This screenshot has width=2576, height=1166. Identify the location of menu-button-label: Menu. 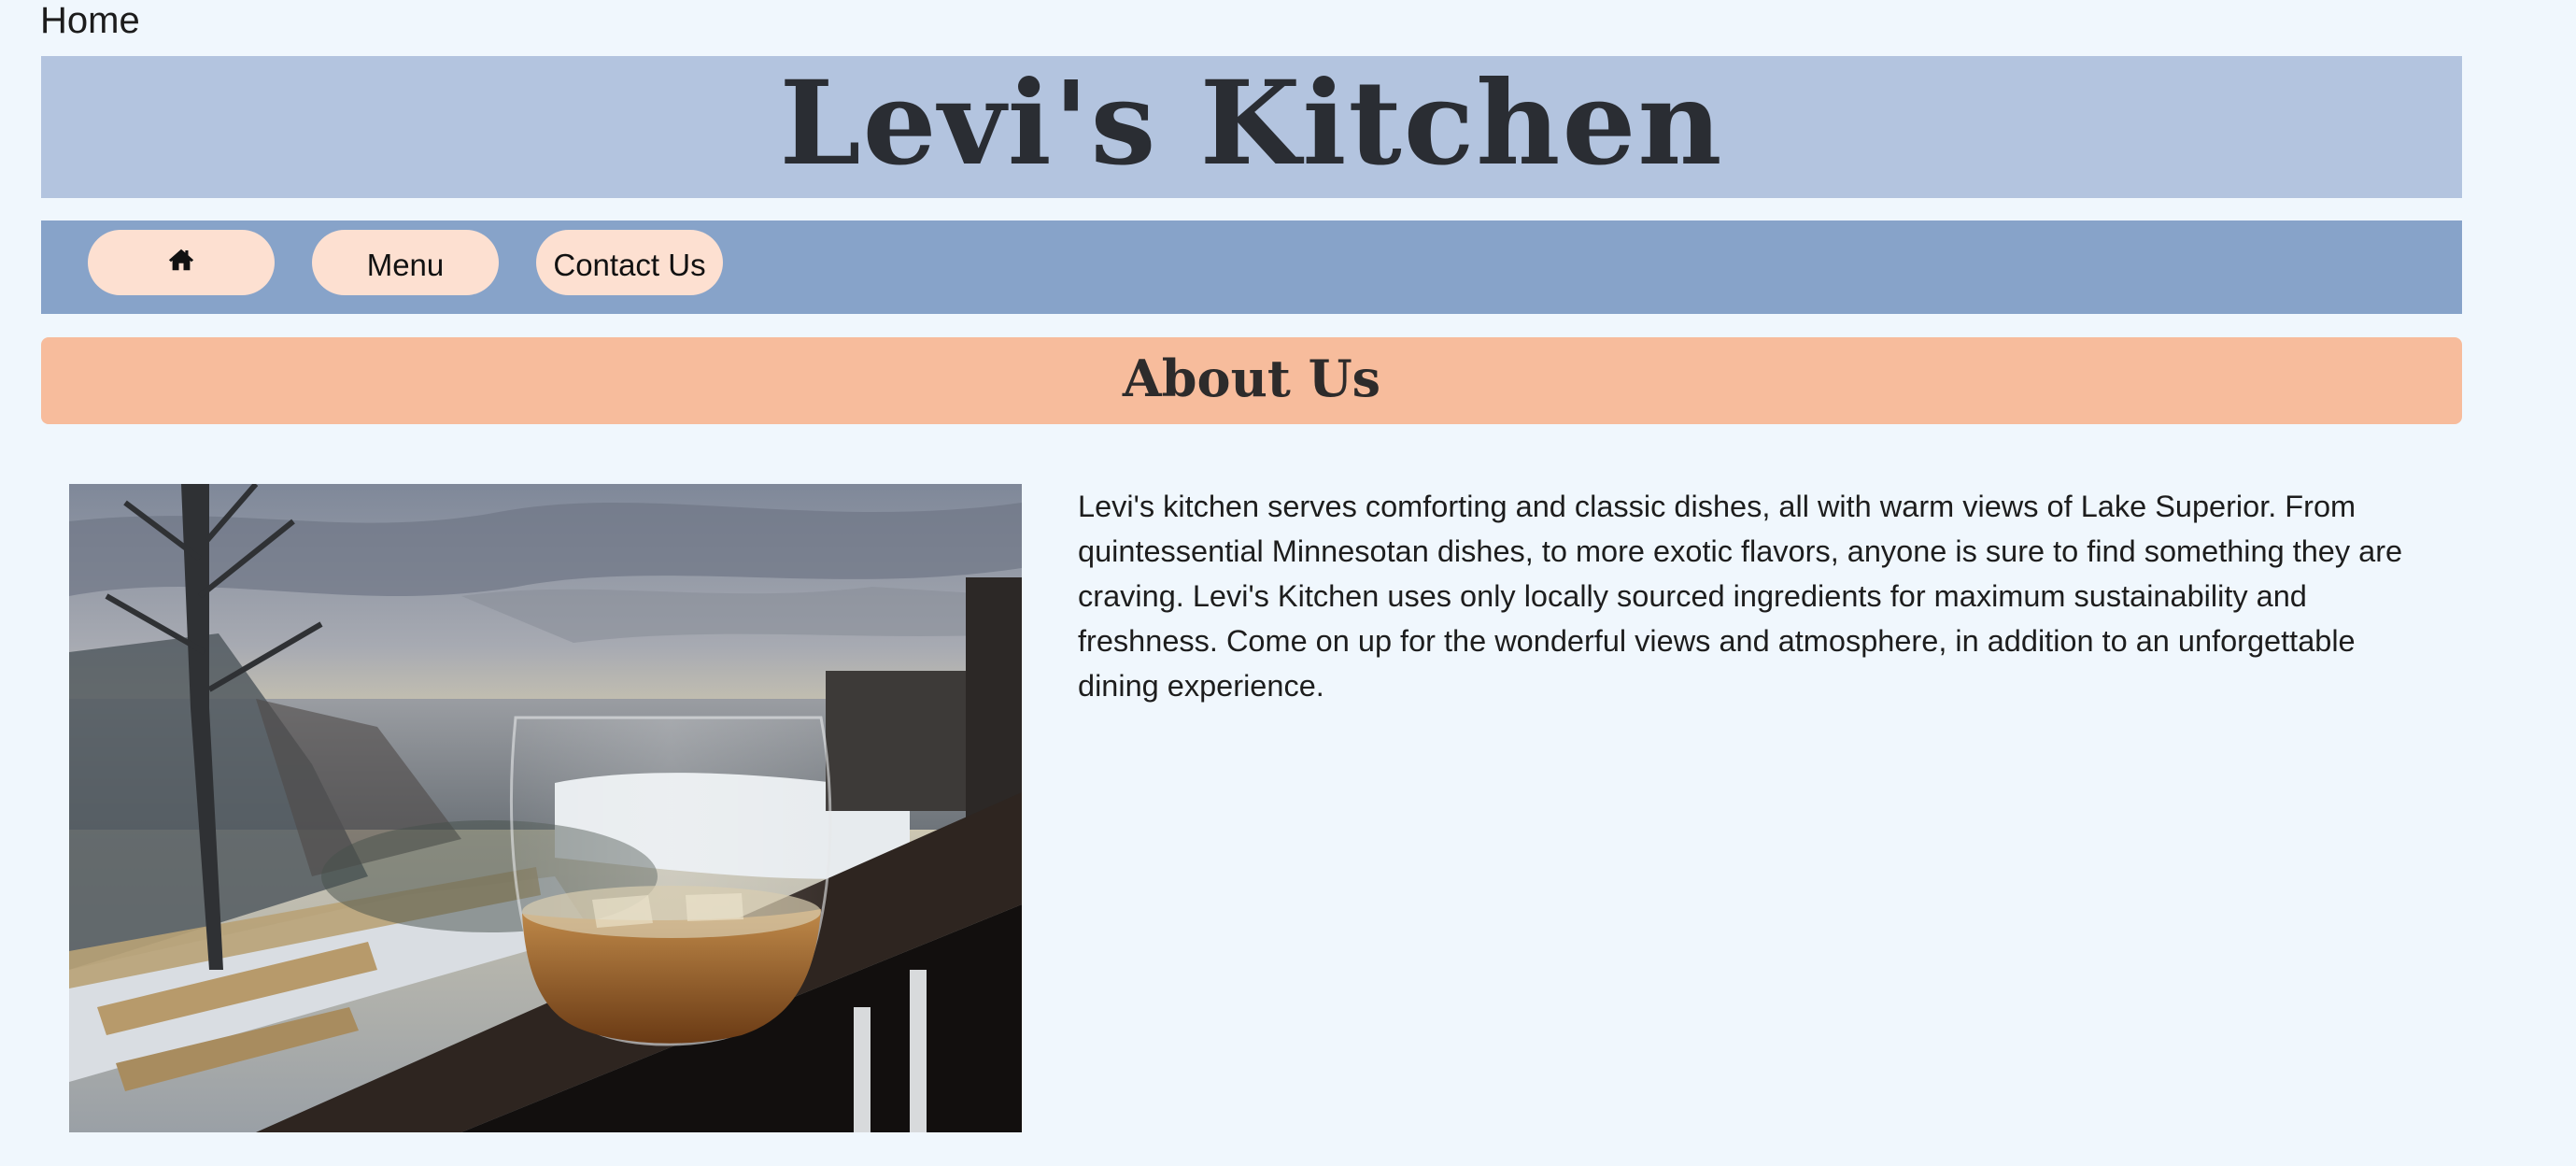
(405, 265).